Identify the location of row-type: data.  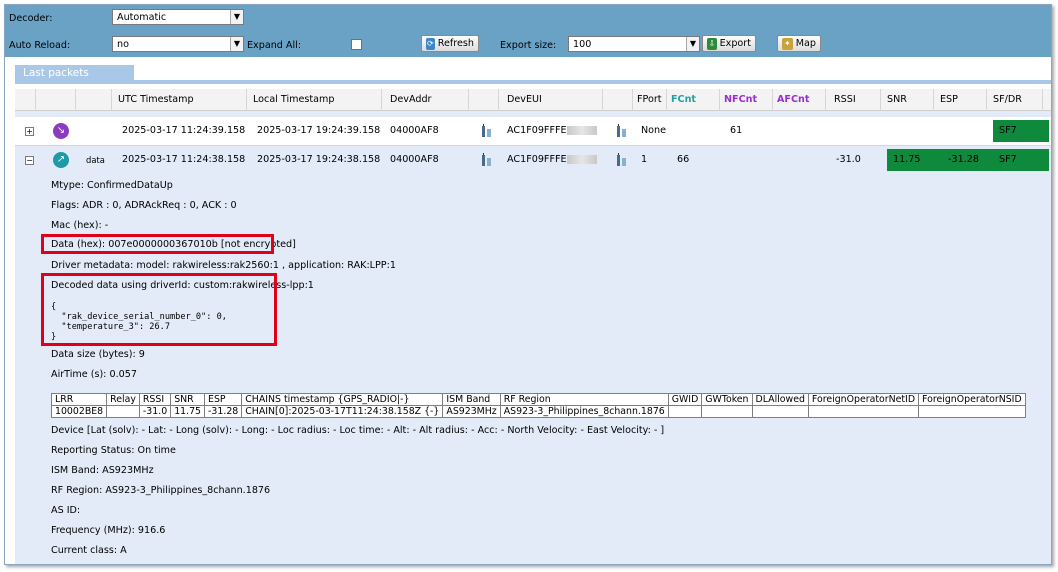
(95, 160).